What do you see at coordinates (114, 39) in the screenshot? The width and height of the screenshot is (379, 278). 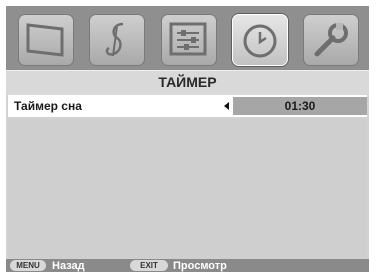 I see `music-note-icon` at bounding box center [114, 39].